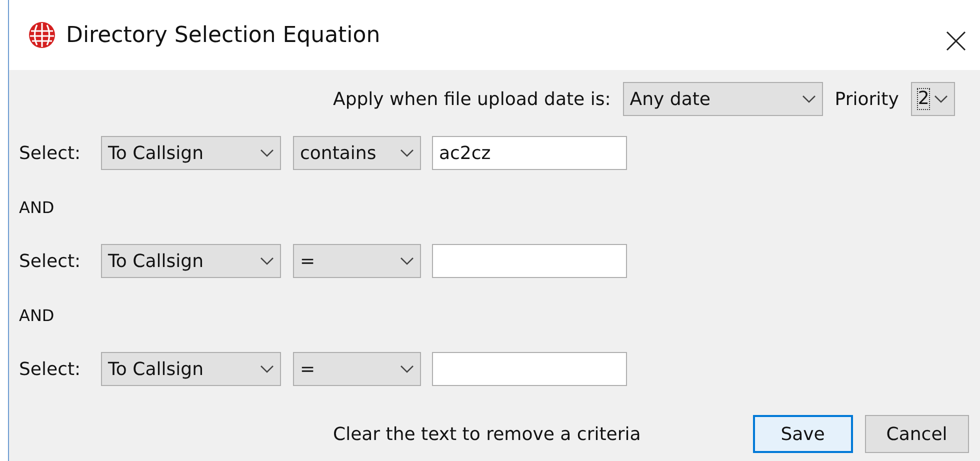 The image size is (980, 461). Describe the element at coordinates (802, 434) in the screenshot. I see `save-button: Save` at that location.